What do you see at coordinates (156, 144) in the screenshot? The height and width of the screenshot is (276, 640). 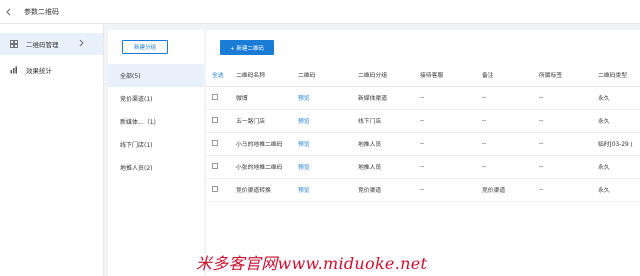 I see `group-item-offline-store: 线下门店(1)` at bounding box center [156, 144].